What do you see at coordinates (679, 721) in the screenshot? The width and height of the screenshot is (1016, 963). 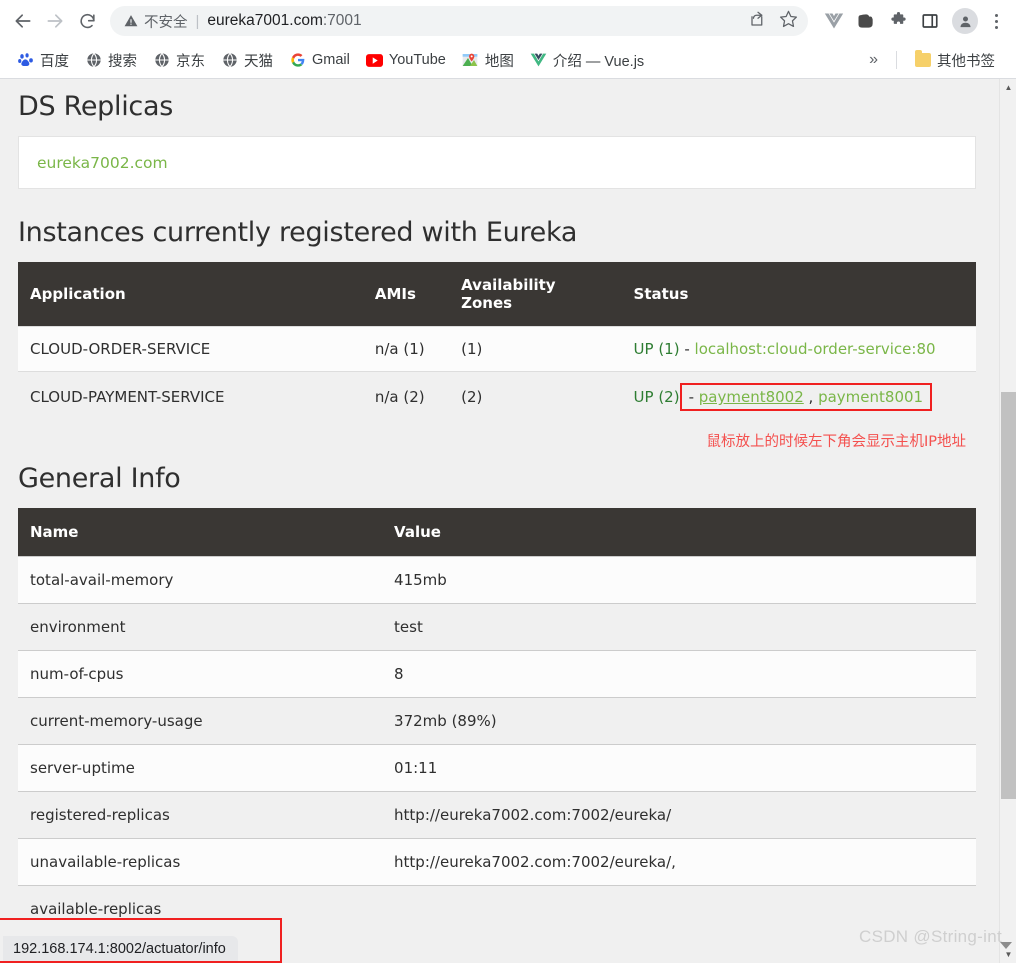 I see `info-value: 372mb (89%)` at bounding box center [679, 721].